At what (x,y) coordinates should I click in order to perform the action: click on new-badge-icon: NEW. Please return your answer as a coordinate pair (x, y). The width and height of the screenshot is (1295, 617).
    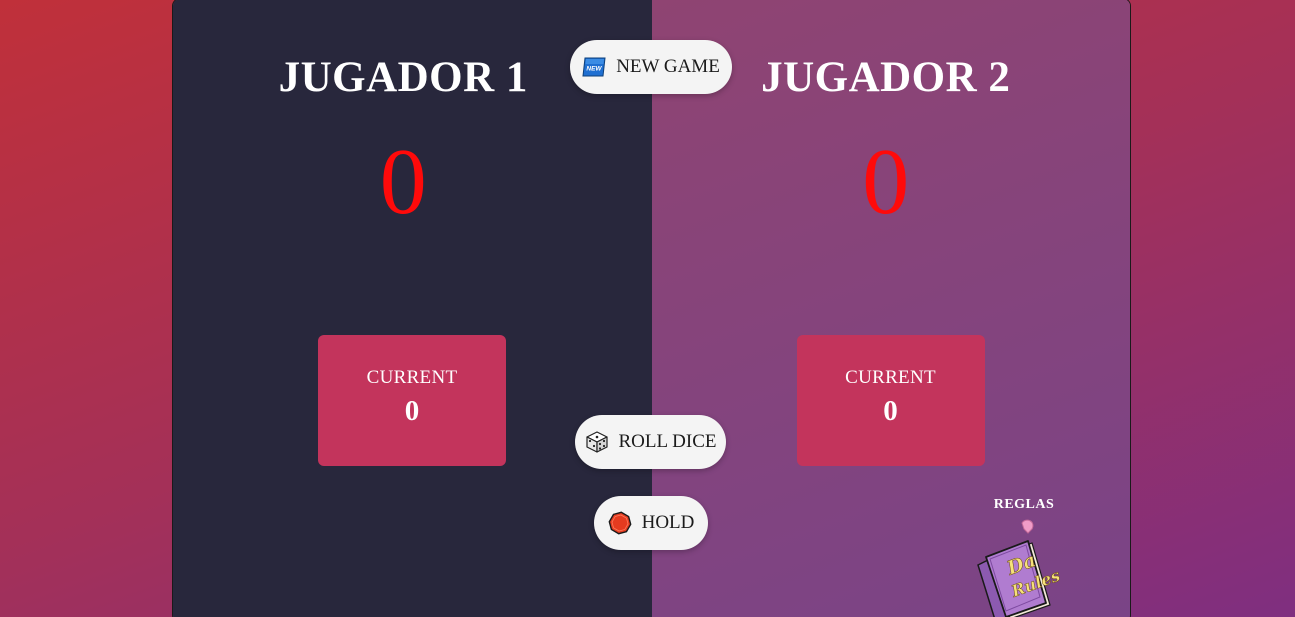
    Looking at the image, I should click on (594, 67).